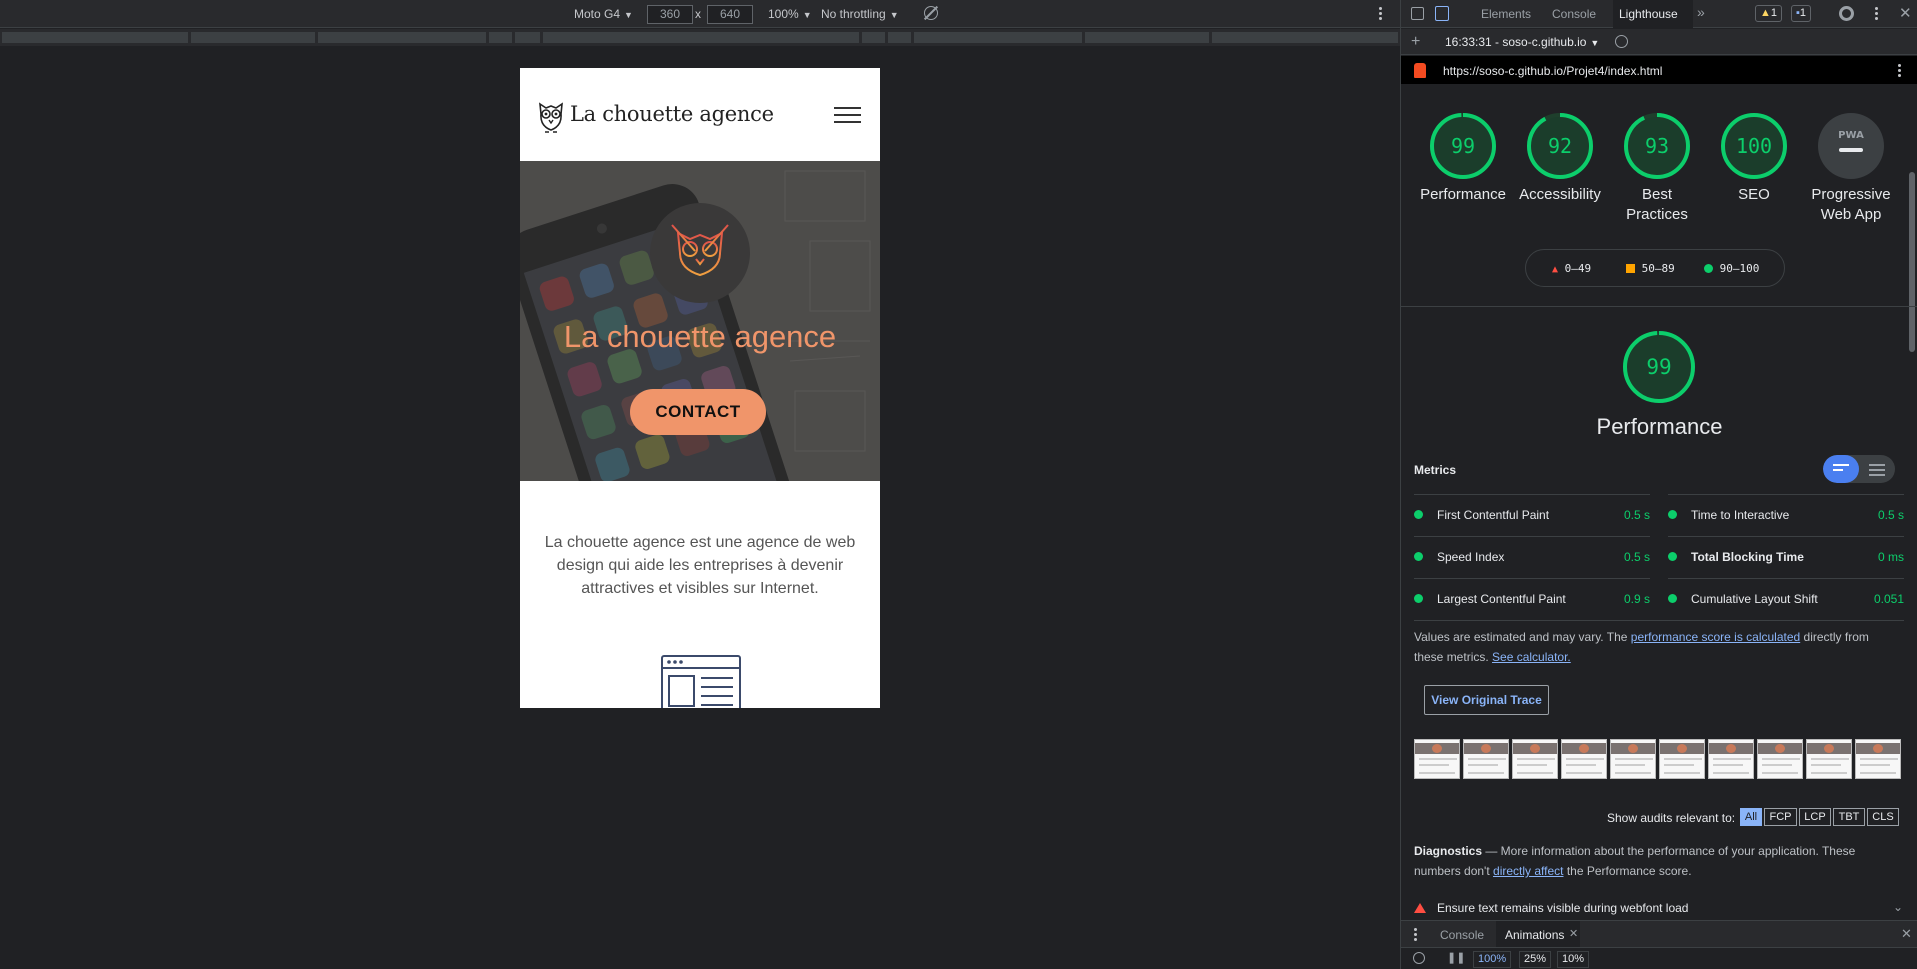  I want to click on metric-cls: Cumulative Layout Shift 0.051, so click(1786, 599).